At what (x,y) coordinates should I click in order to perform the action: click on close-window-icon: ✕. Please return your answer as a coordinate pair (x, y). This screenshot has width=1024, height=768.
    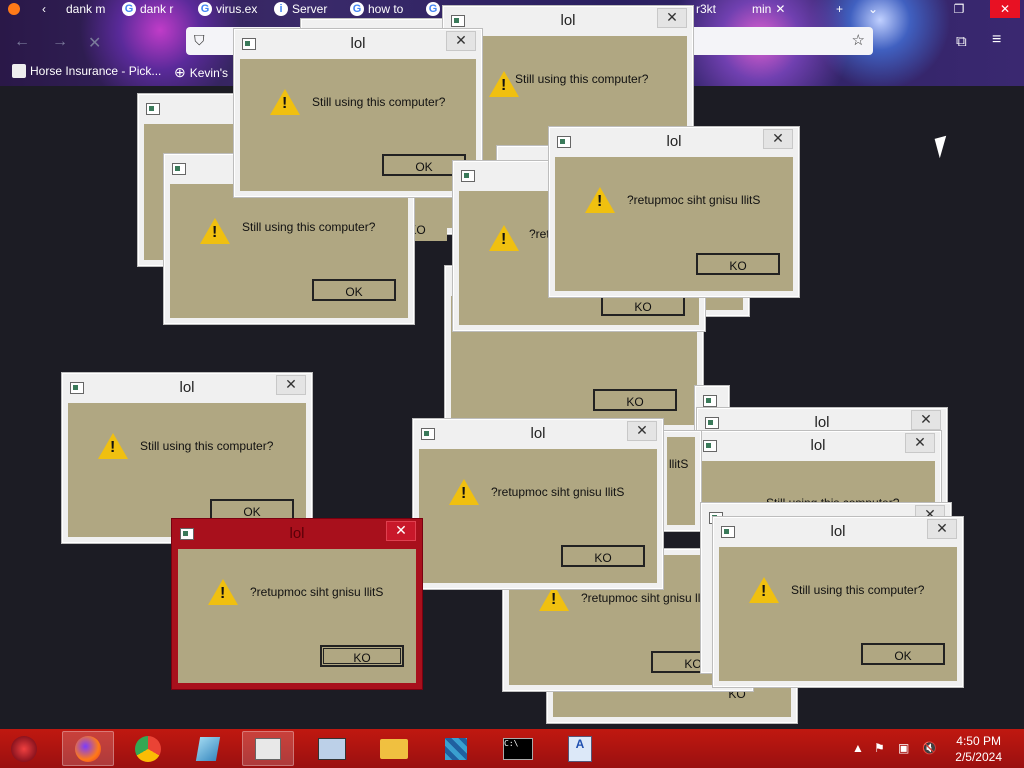
    Looking at the image, I should click on (1005, 9).